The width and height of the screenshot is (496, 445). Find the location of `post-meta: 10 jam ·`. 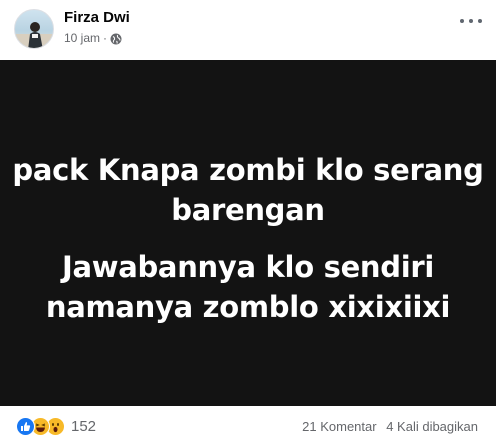

post-meta: 10 jam · is located at coordinates (93, 38).